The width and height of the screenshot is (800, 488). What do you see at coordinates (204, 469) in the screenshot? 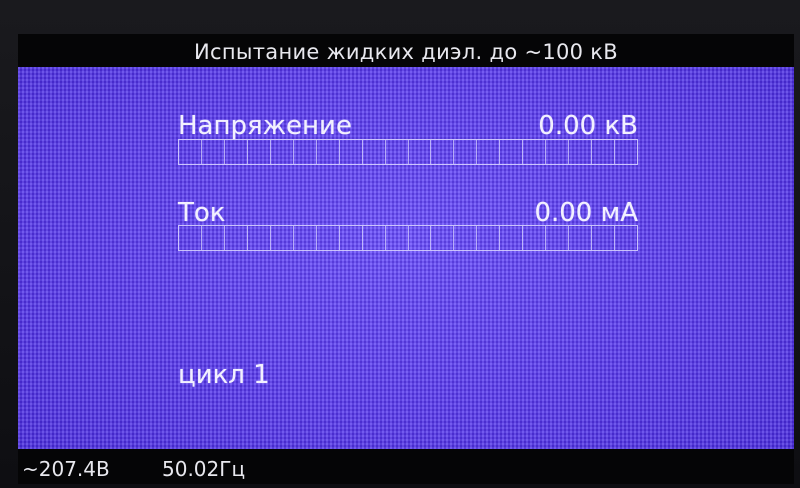
I see `mains-frequency-readout: 50.02Гц` at bounding box center [204, 469].